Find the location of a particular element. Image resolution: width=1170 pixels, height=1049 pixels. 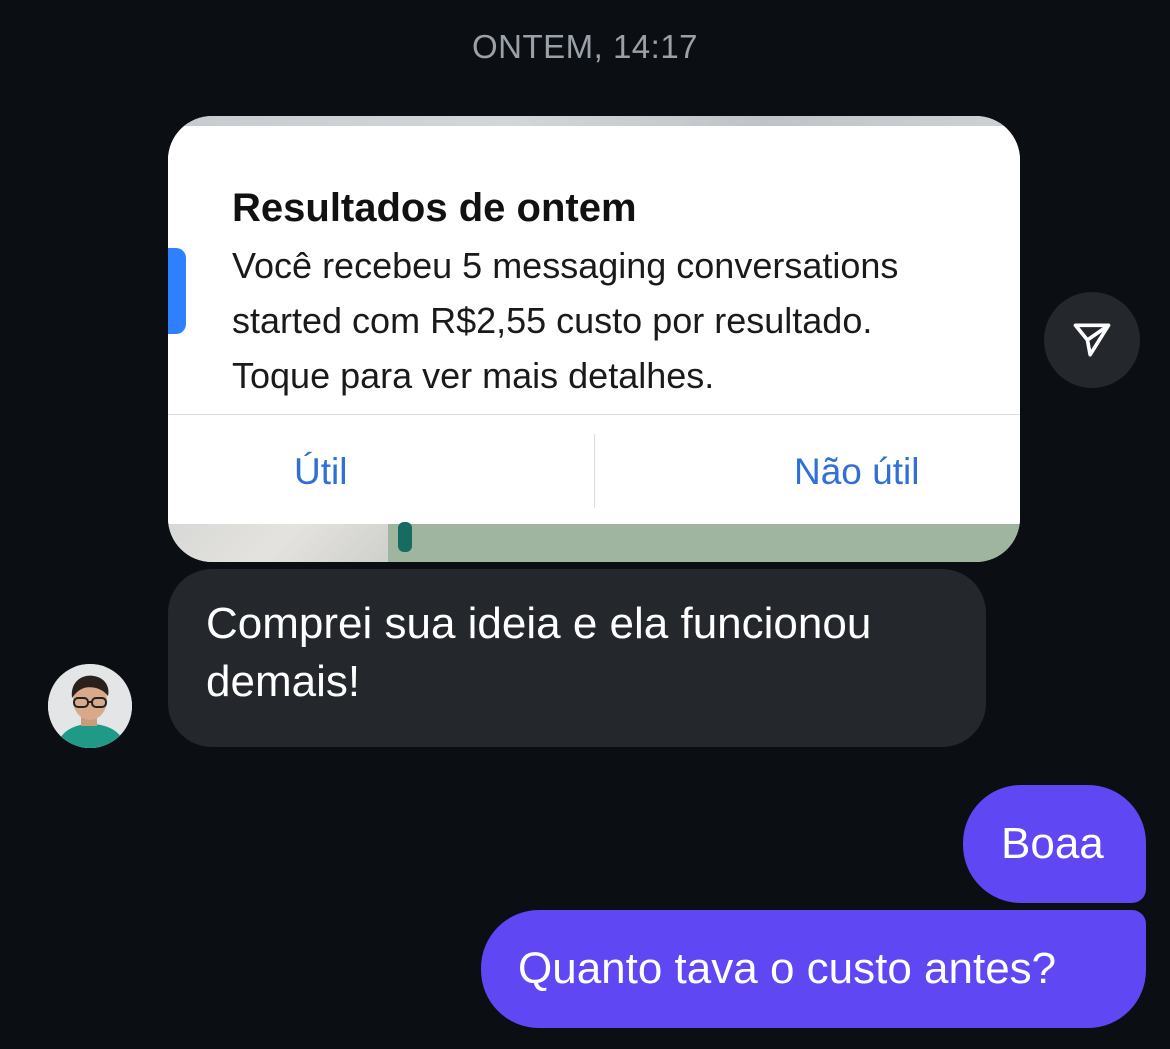

image-bottom-marker is located at coordinates (405, 537).